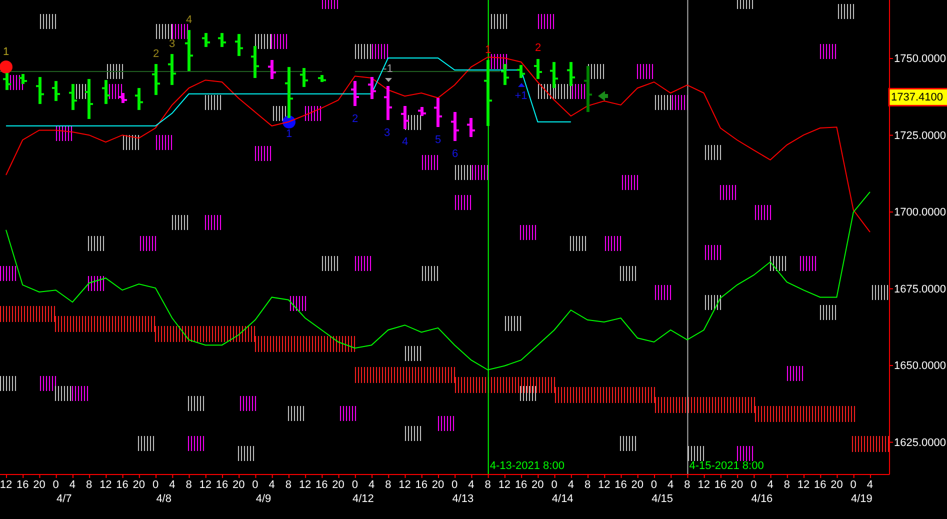 This screenshot has height=519, width=947. Describe the element at coordinates (463, 499) in the screenshot. I see `date-tick-label: 4/13` at that location.